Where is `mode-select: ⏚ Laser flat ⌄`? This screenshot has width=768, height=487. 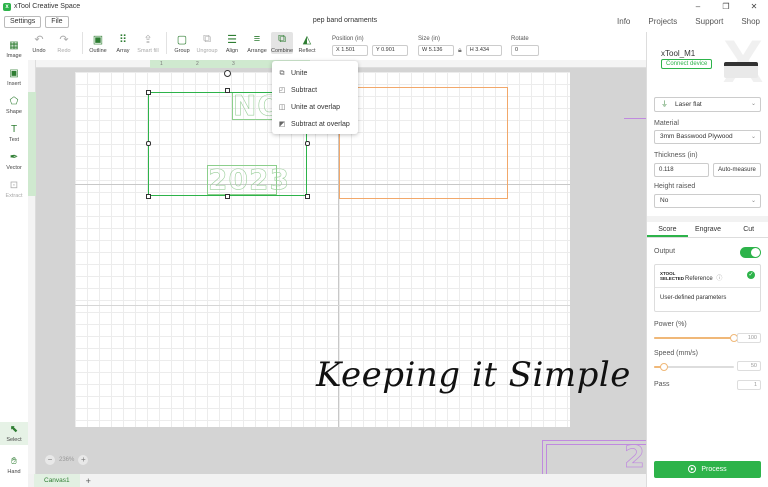
mode-select: ⏚ Laser flat ⌄ is located at coordinates (707, 104).